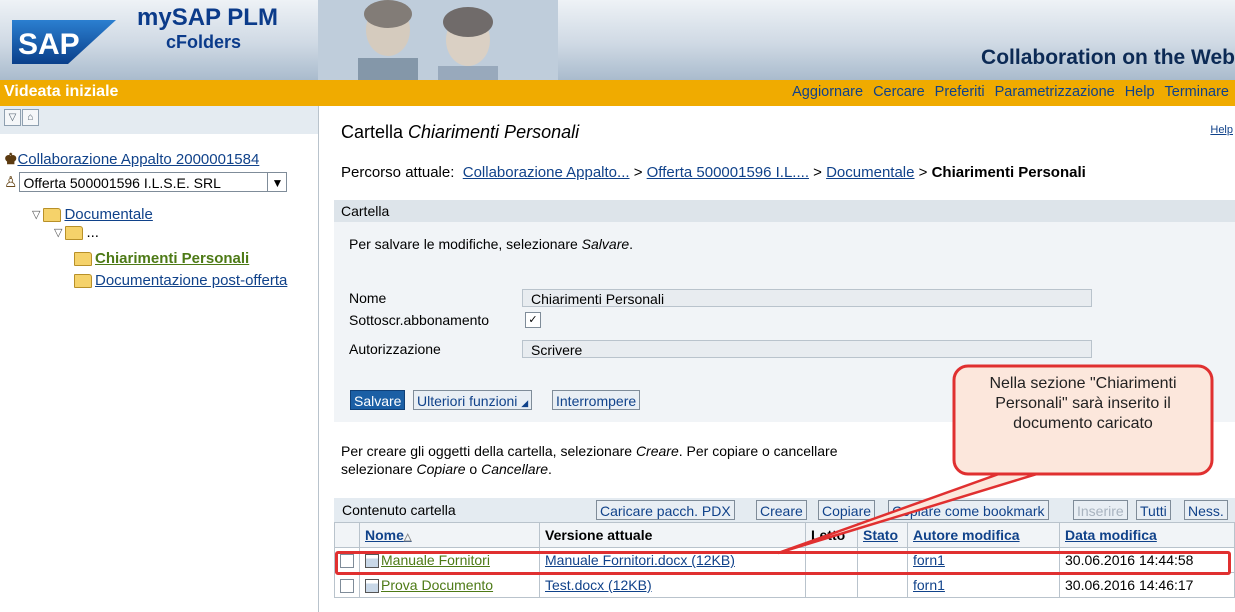 The width and height of the screenshot is (1235, 612). What do you see at coordinates (515, 469) in the screenshot?
I see `create-hint-cancellare: Cancellare` at bounding box center [515, 469].